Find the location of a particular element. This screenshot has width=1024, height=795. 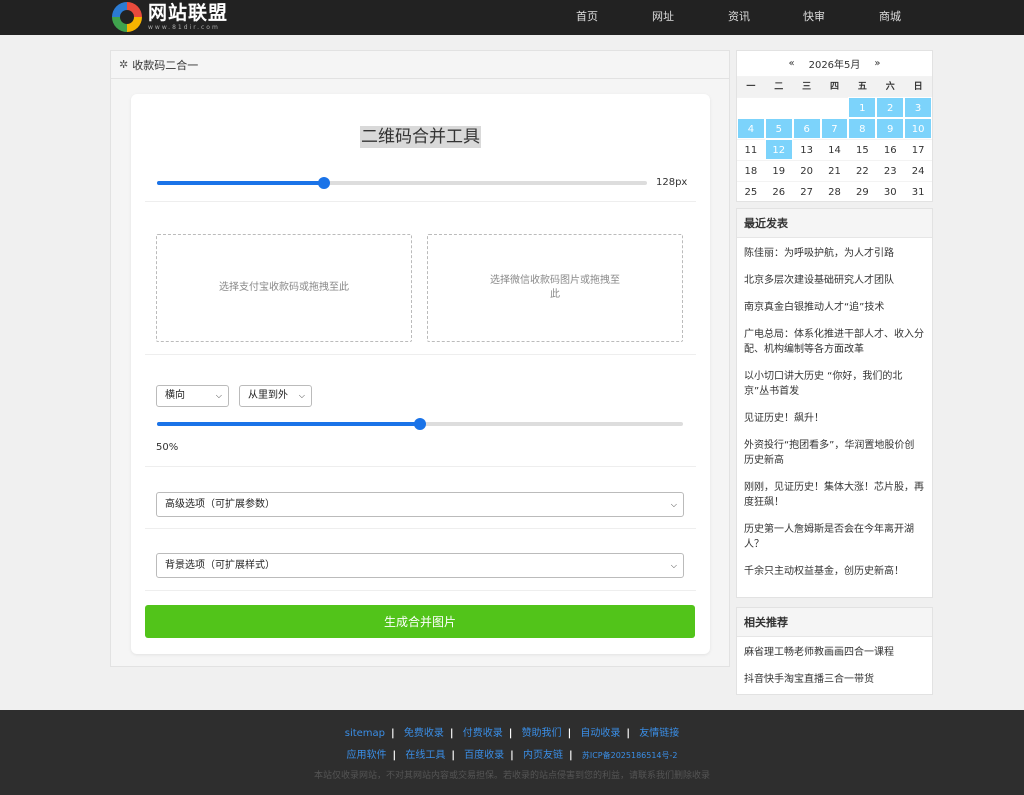

size-slider-thumb is located at coordinates (323, 183).